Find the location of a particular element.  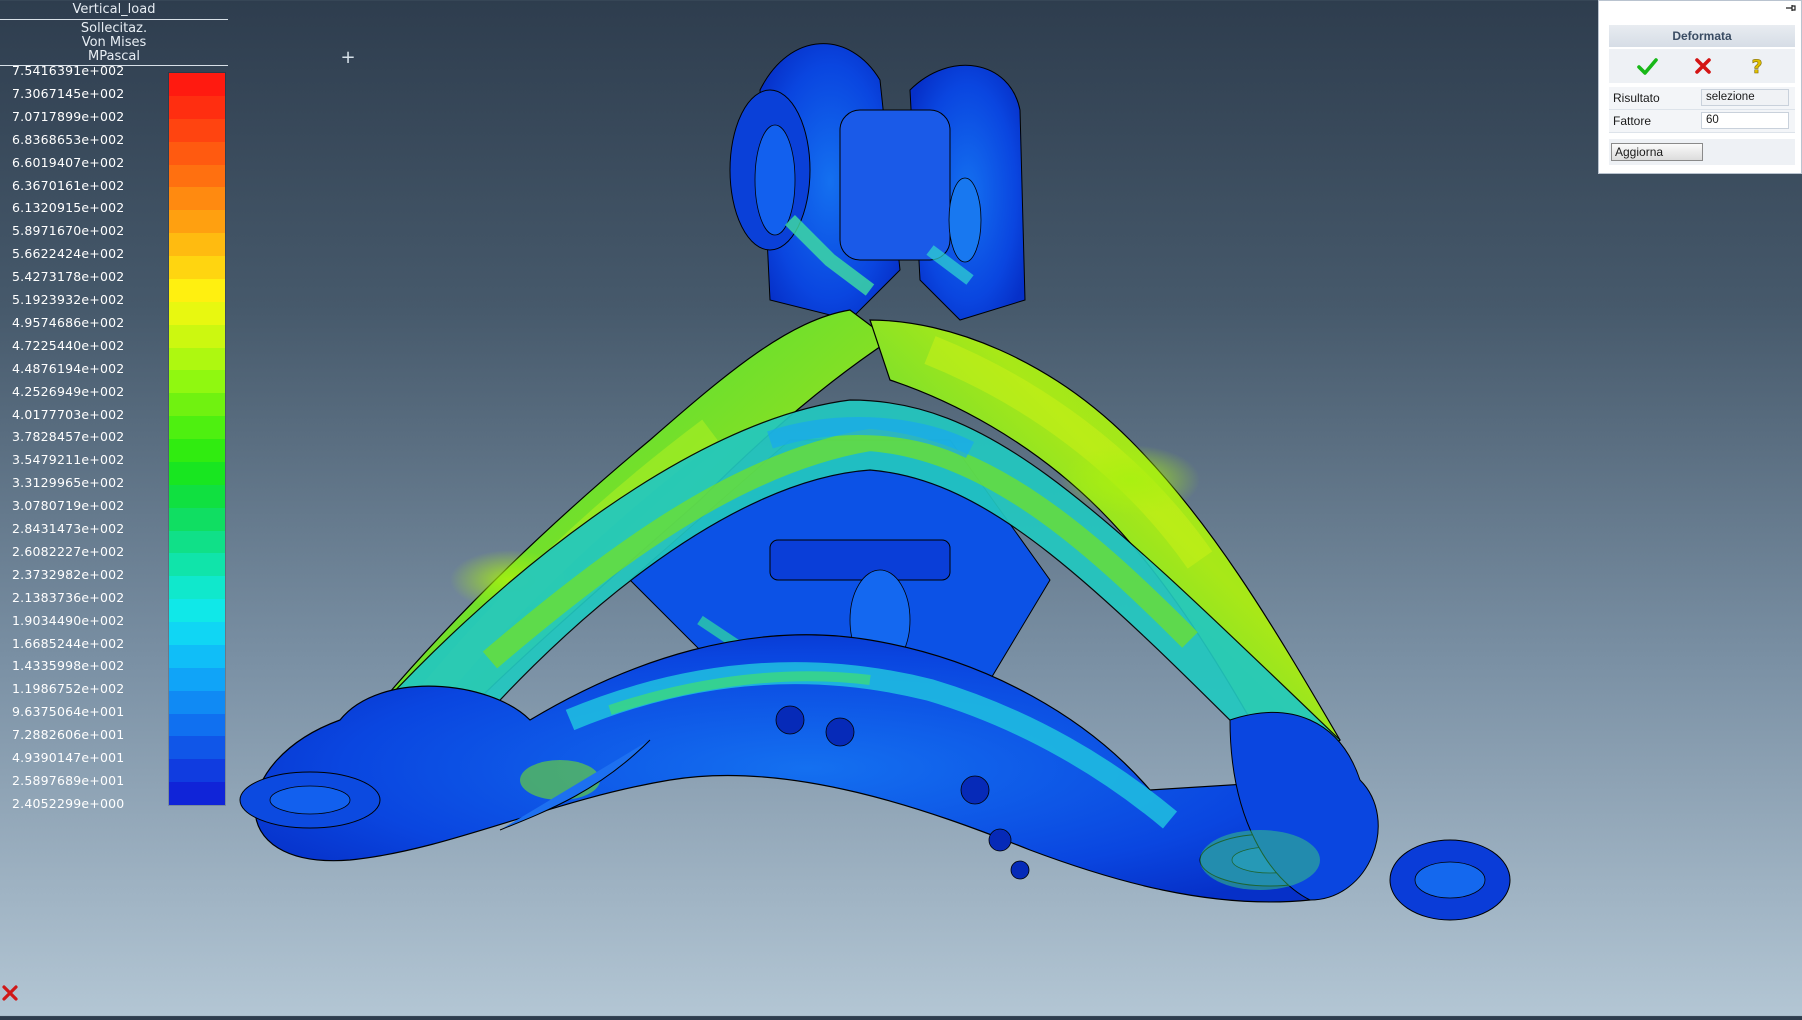

result-unit: MPascal is located at coordinates (114, 56).